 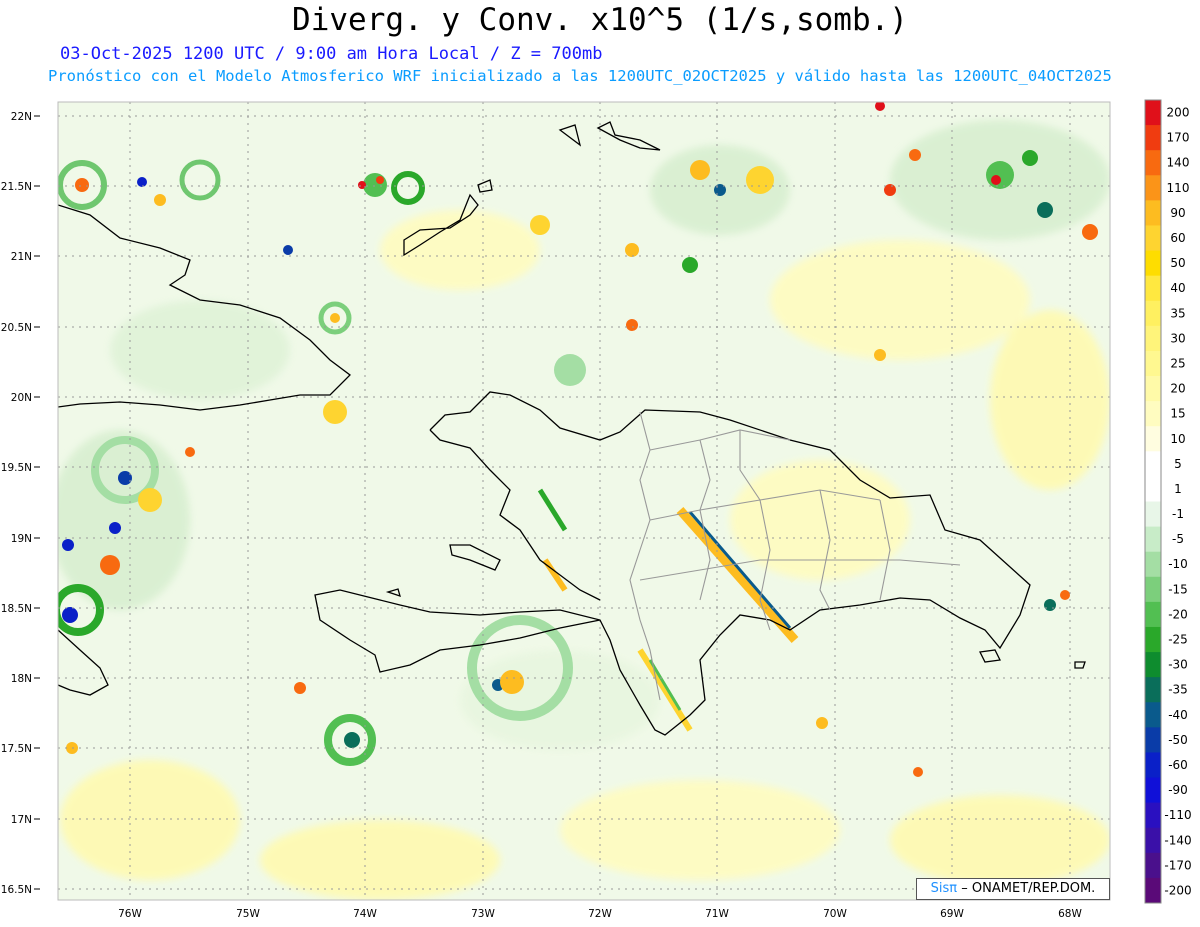 What do you see at coordinates (1178, 665) in the screenshot?
I see `colorbar-label: -30` at bounding box center [1178, 665].